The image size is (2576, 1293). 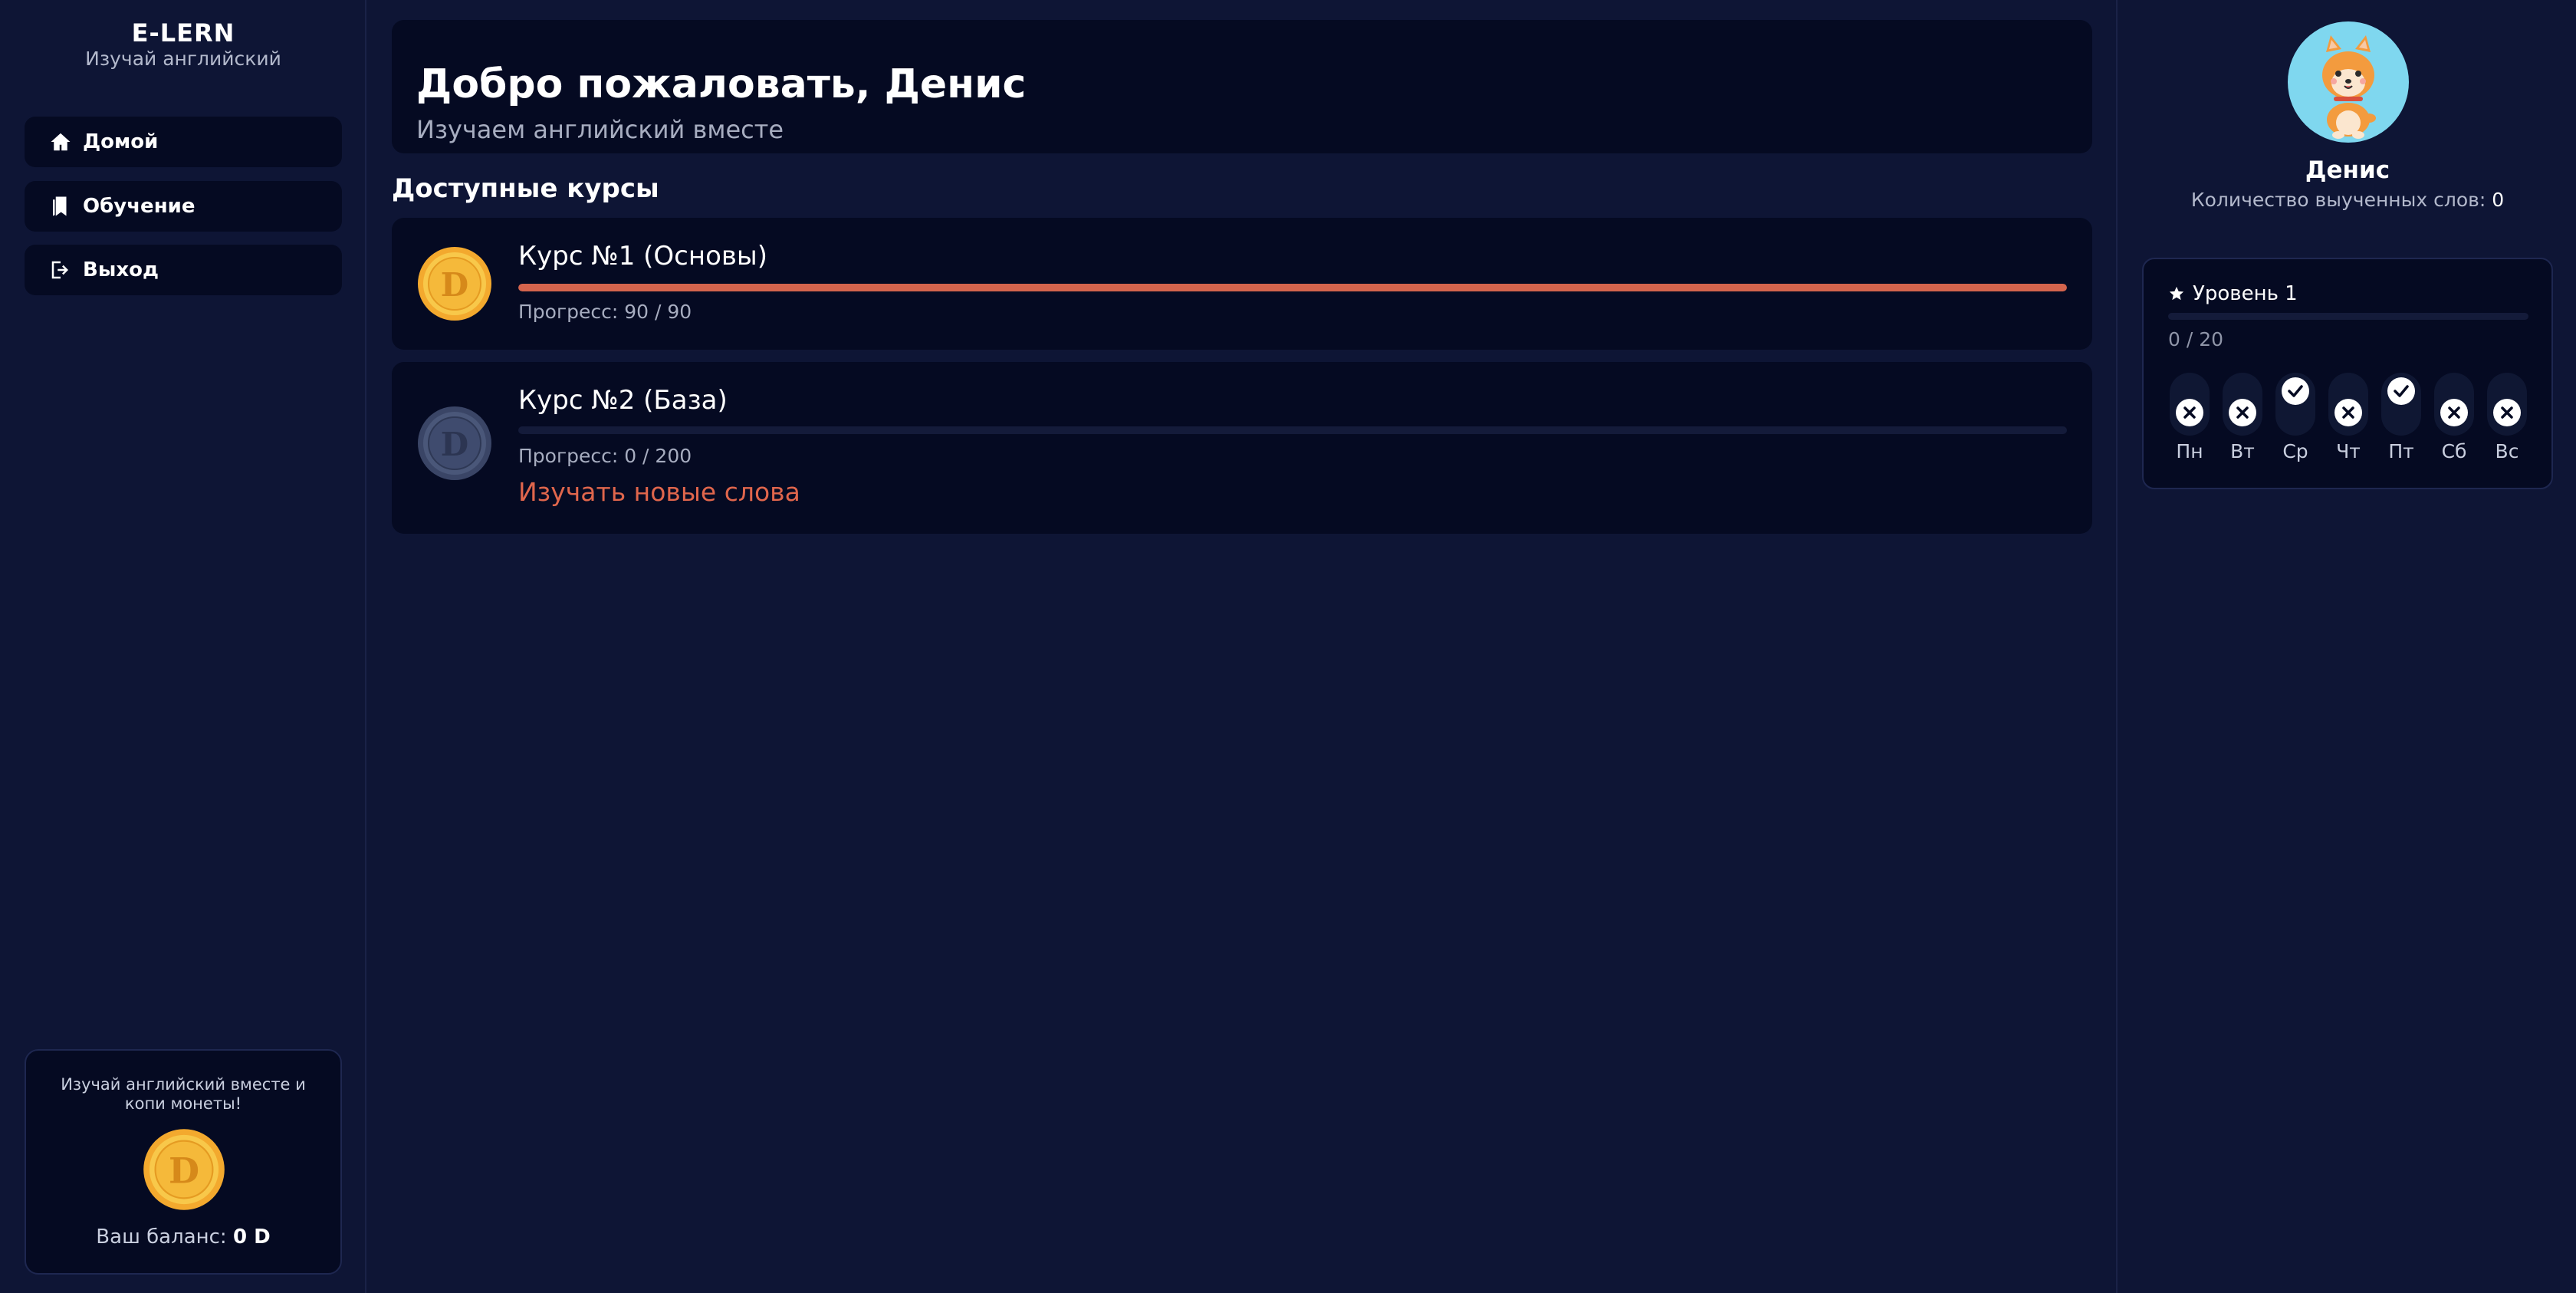 What do you see at coordinates (2196, 339) in the screenshot?
I see `level-progress-text: 0 / 20` at bounding box center [2196, 339].